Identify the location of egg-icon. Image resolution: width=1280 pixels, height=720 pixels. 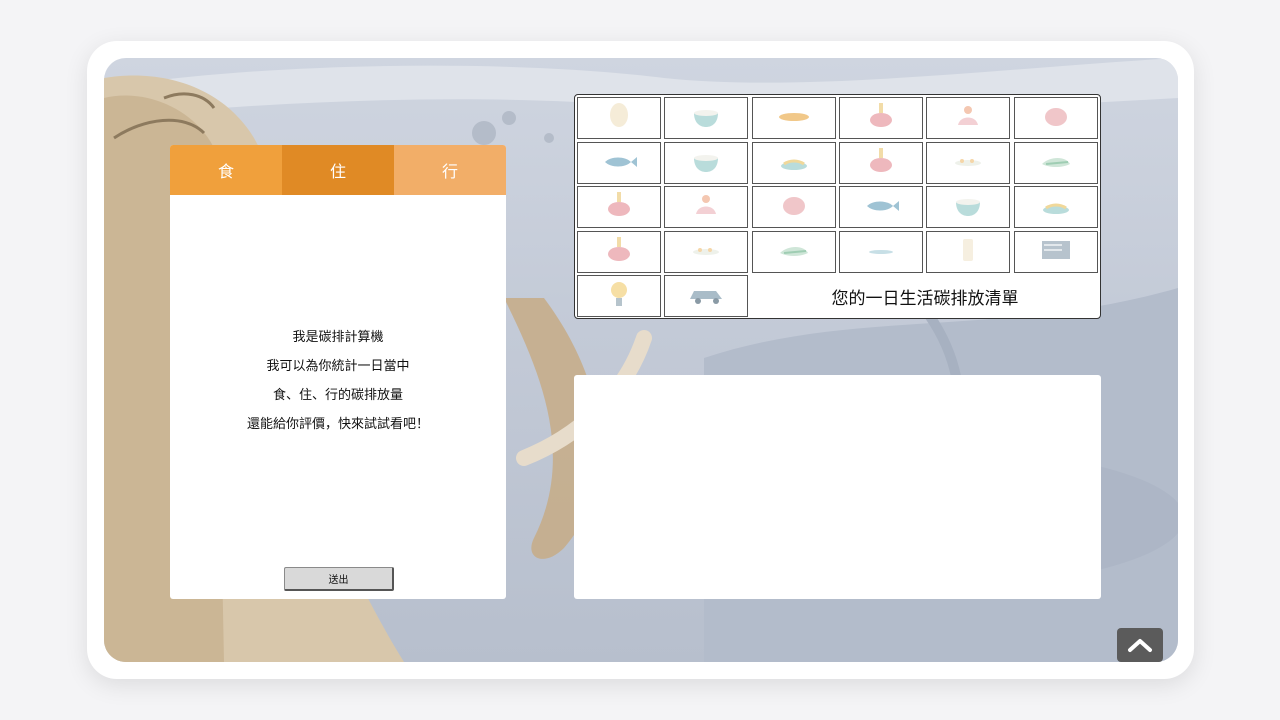
(619, 118).